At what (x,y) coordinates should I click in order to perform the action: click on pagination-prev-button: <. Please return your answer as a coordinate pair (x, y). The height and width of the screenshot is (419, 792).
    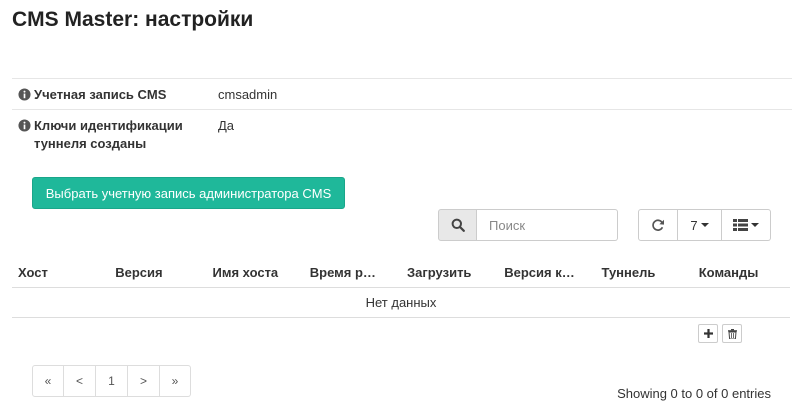
    Looking at the image, I should click on (80, 381).